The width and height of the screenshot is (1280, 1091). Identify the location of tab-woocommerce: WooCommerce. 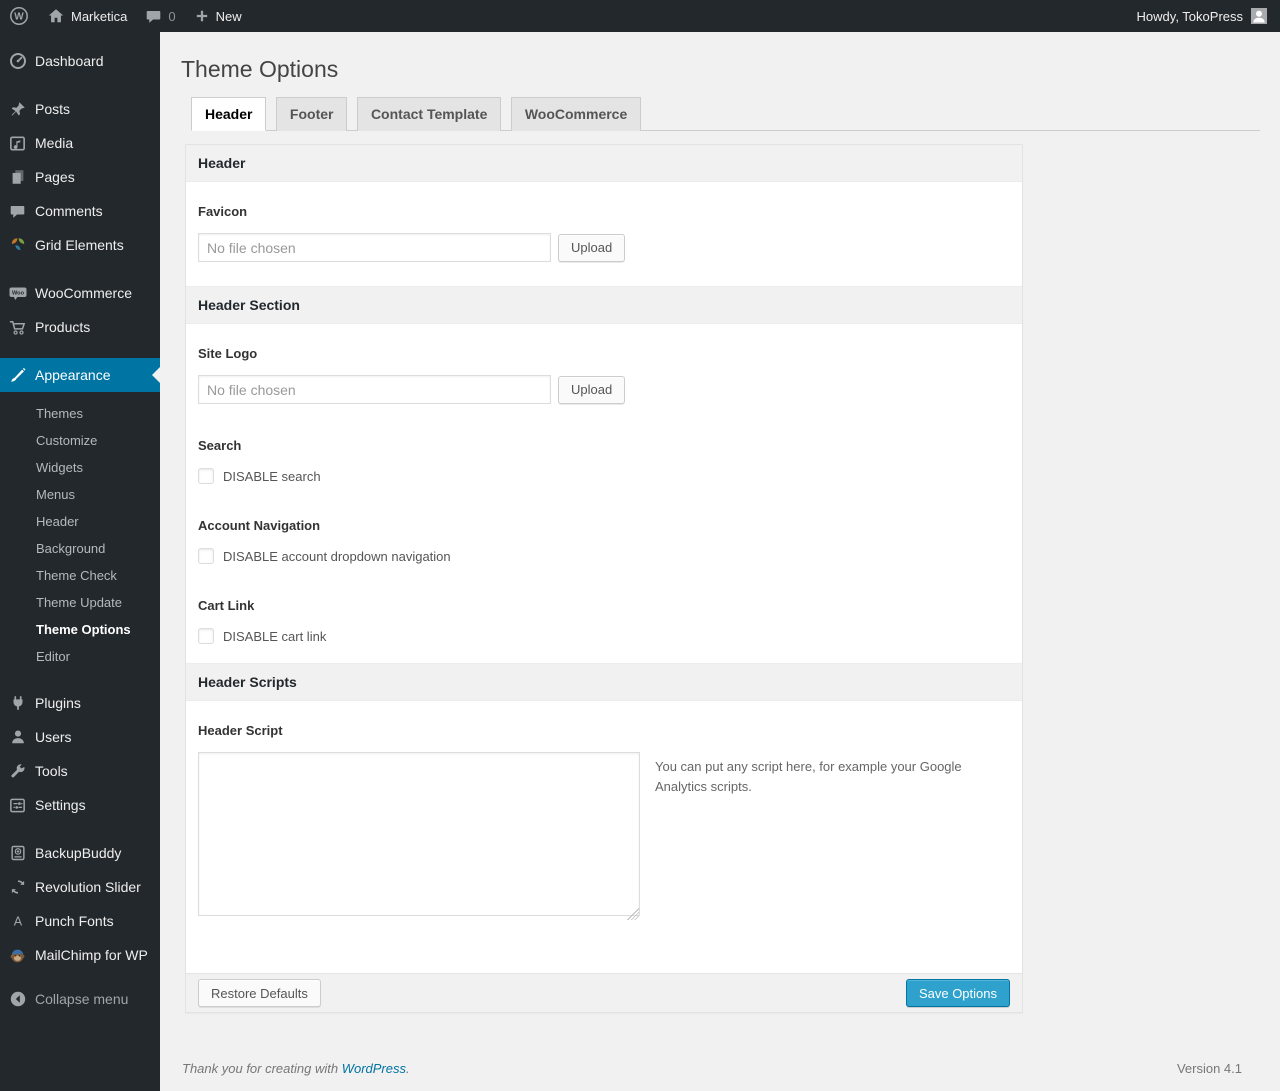
(576, 114).